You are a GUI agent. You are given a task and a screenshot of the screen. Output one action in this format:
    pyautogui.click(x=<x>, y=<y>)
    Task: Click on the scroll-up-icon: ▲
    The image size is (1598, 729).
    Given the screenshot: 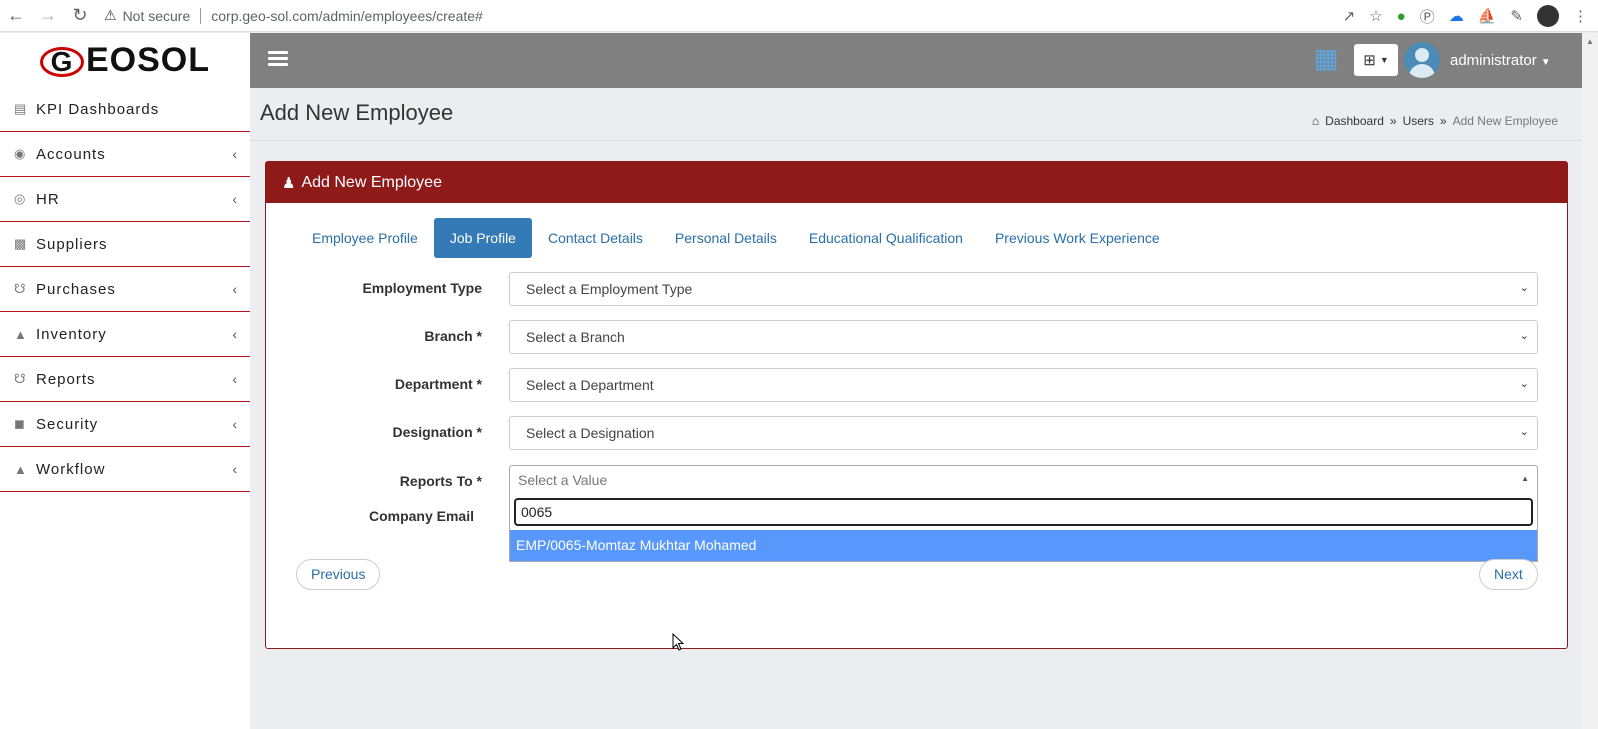 What is the action you would take?
    pyautogui.click(x=1590, y=41)
    